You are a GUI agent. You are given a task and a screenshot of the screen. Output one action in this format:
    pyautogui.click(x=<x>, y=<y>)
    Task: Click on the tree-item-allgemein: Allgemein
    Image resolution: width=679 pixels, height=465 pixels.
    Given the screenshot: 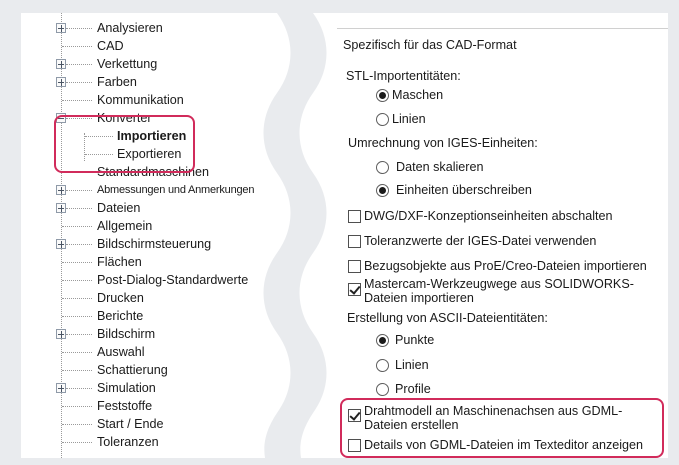 What is the action you would take?
    pyautogui.click(x=124, y=226)
    